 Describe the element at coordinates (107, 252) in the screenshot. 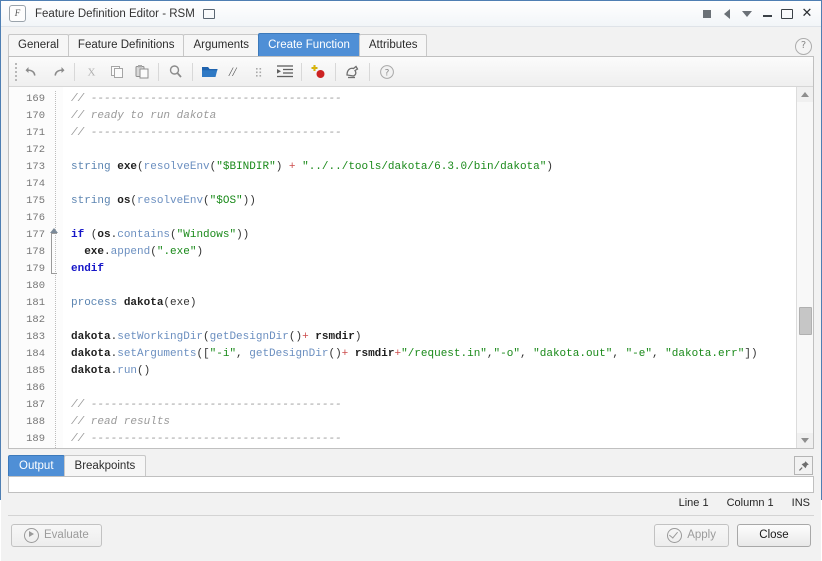

I see `code-token: .` at that location.